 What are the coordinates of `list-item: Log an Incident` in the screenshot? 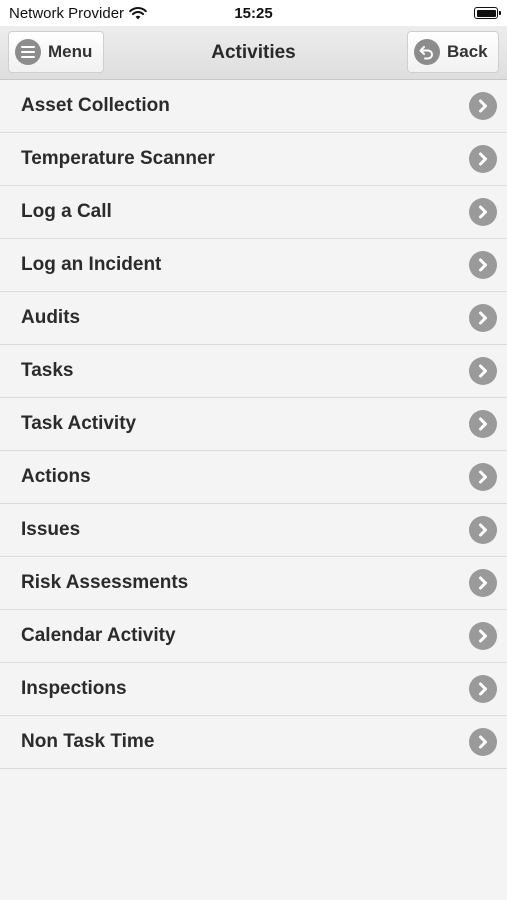 It's located at (253, 265).